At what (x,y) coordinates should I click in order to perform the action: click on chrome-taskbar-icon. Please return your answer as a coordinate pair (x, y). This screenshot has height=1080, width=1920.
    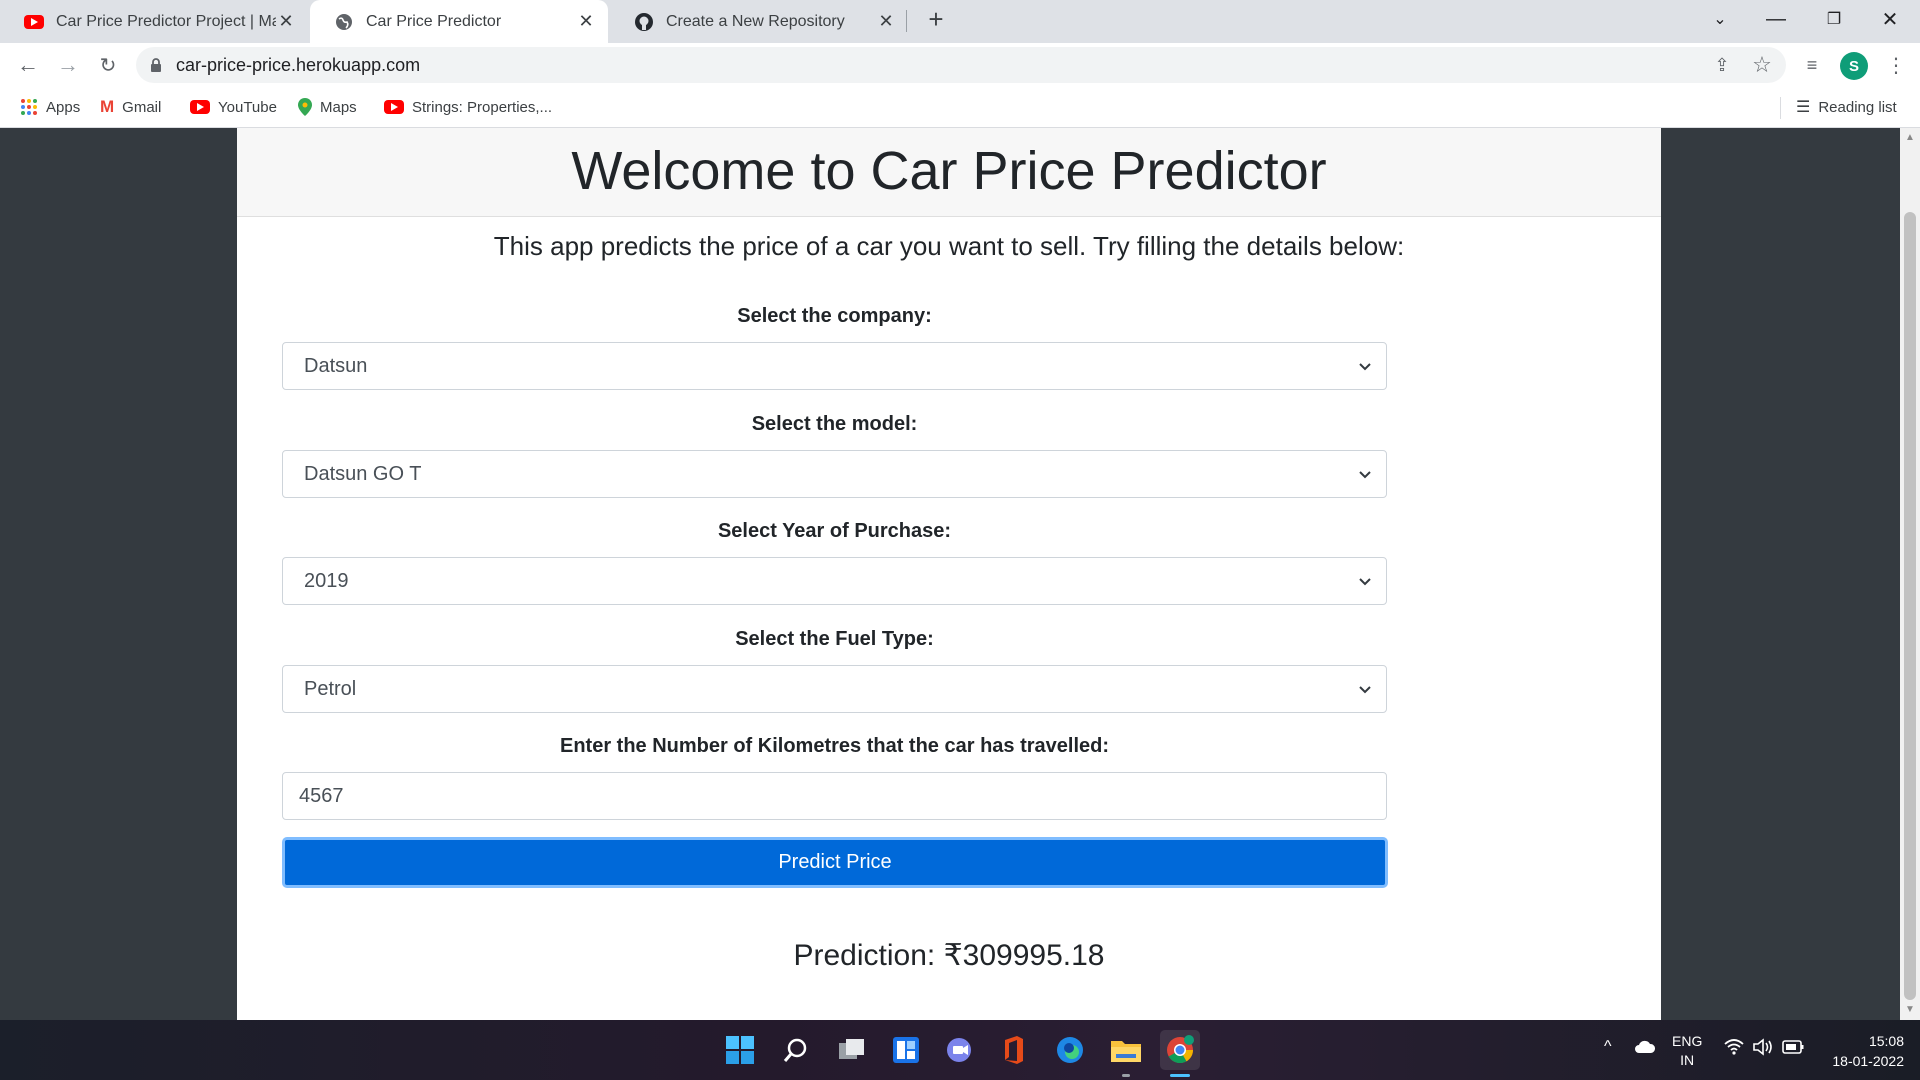
    Looking at the image, I should click on (1180, 1050).